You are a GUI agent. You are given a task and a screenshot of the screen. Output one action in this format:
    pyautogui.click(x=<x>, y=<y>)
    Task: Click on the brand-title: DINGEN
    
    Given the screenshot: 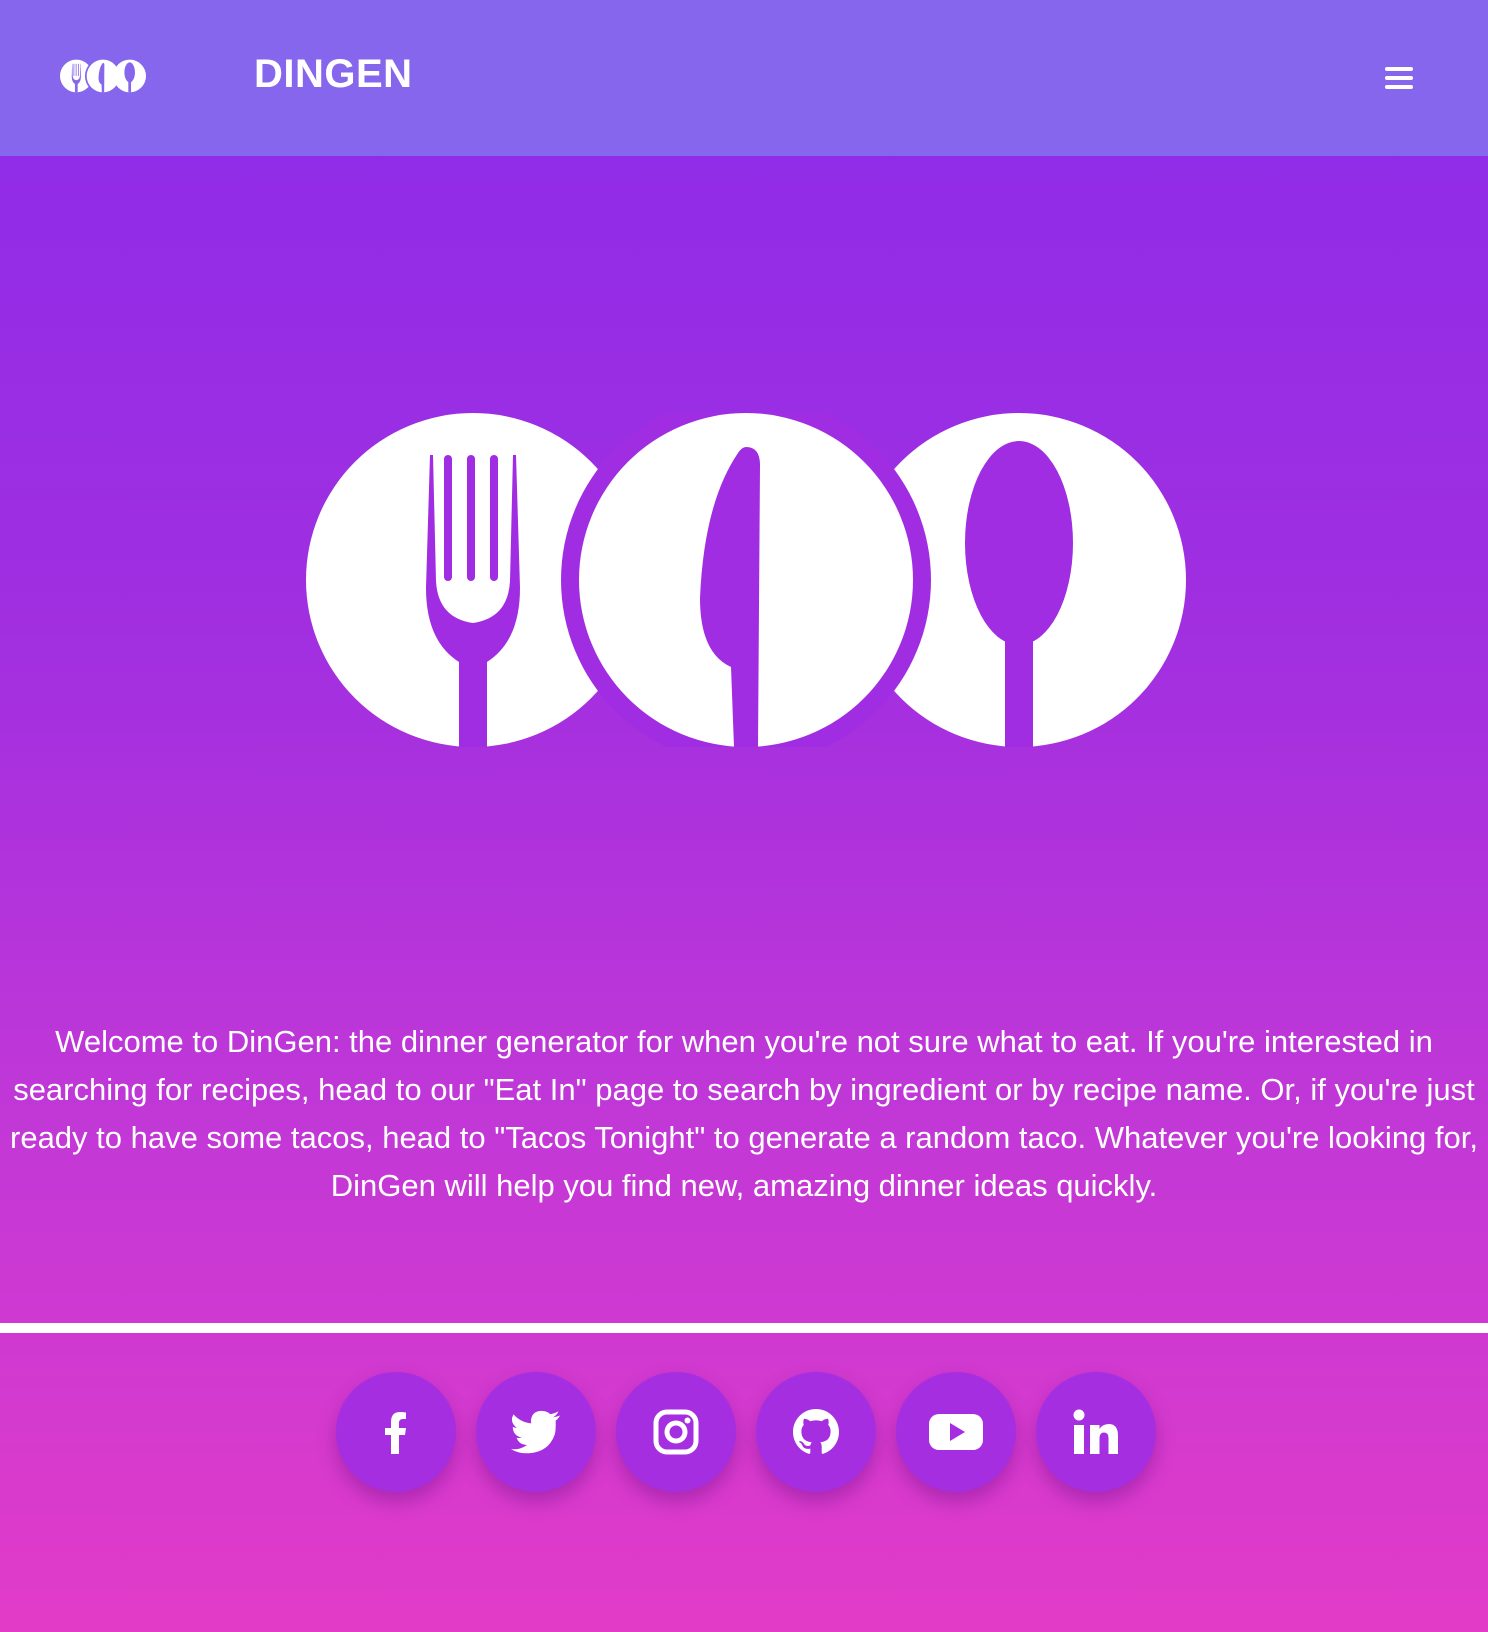 What is the action you would take?
    pyautogui.click(x=333, y=74)
    